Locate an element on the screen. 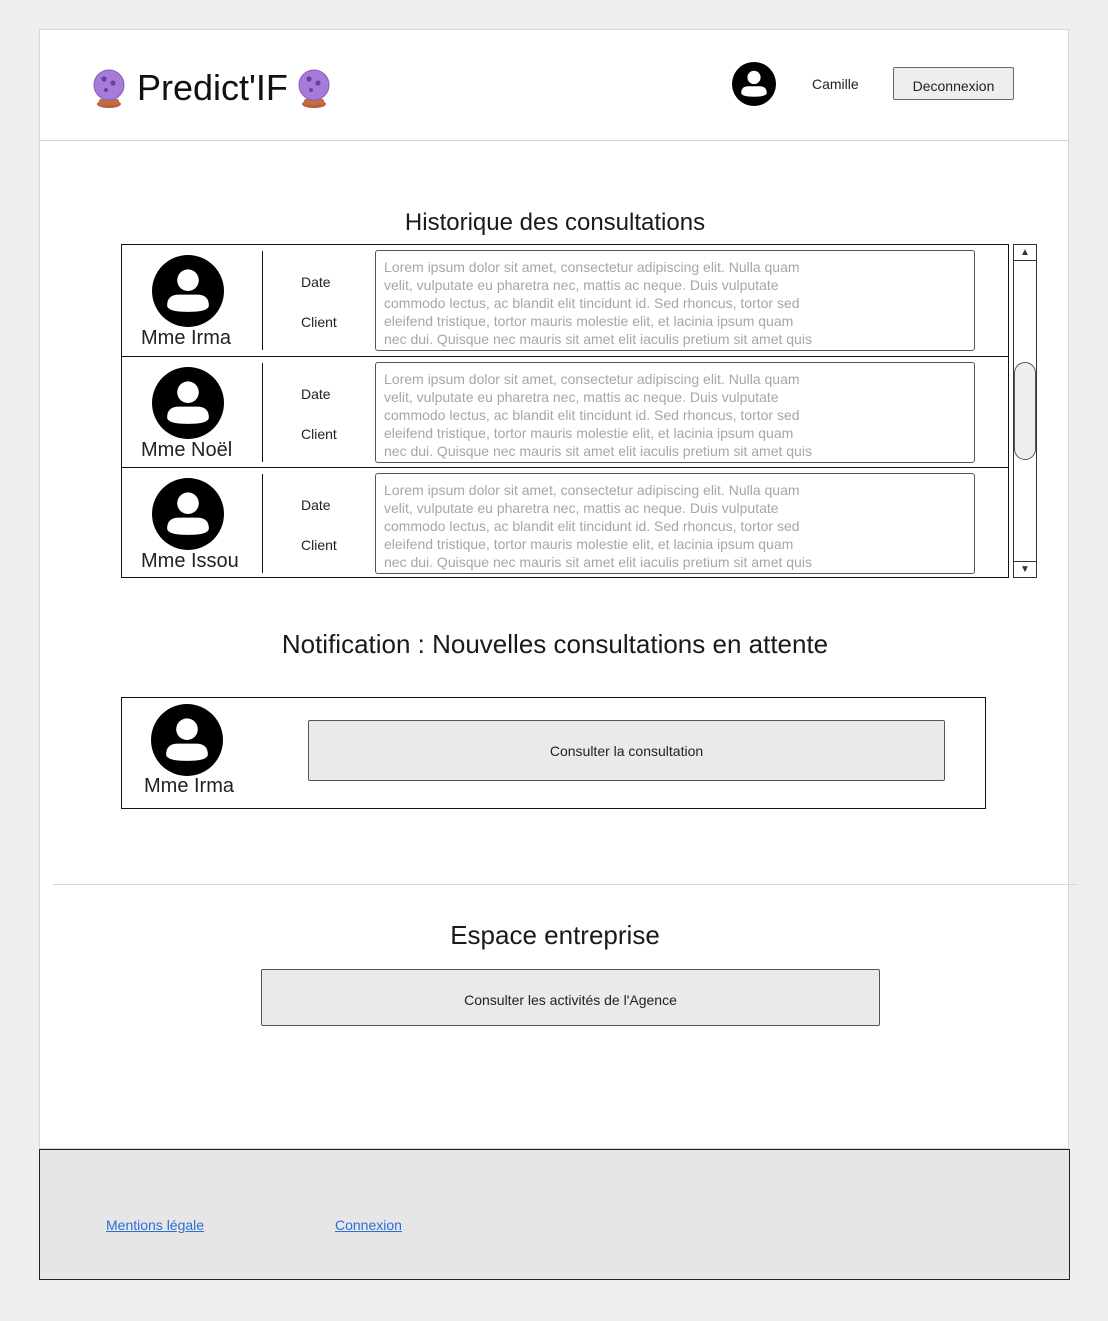 The height and width of the screenshot is (1321, 1108). arrow-down-icon: ▼ is located at coordinates (1025, 569).